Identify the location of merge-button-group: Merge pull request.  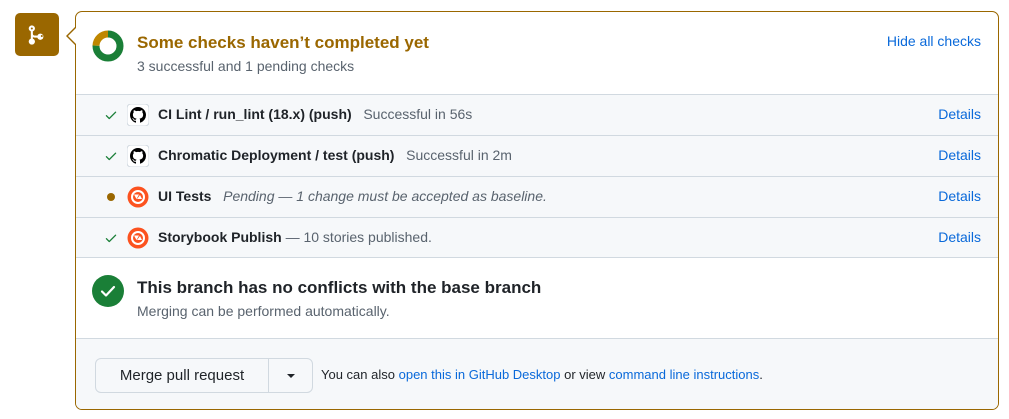
(204, 375).